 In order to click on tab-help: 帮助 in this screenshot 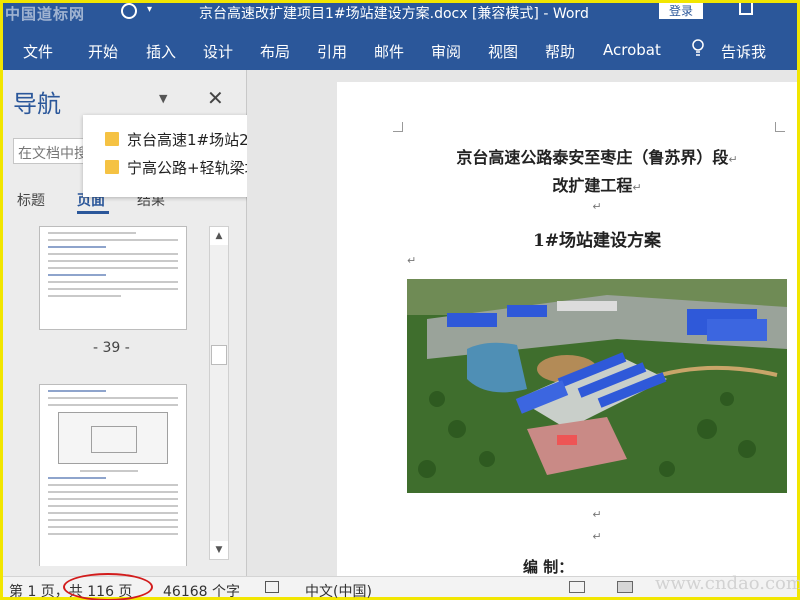, I will do `click(560, 51)`.